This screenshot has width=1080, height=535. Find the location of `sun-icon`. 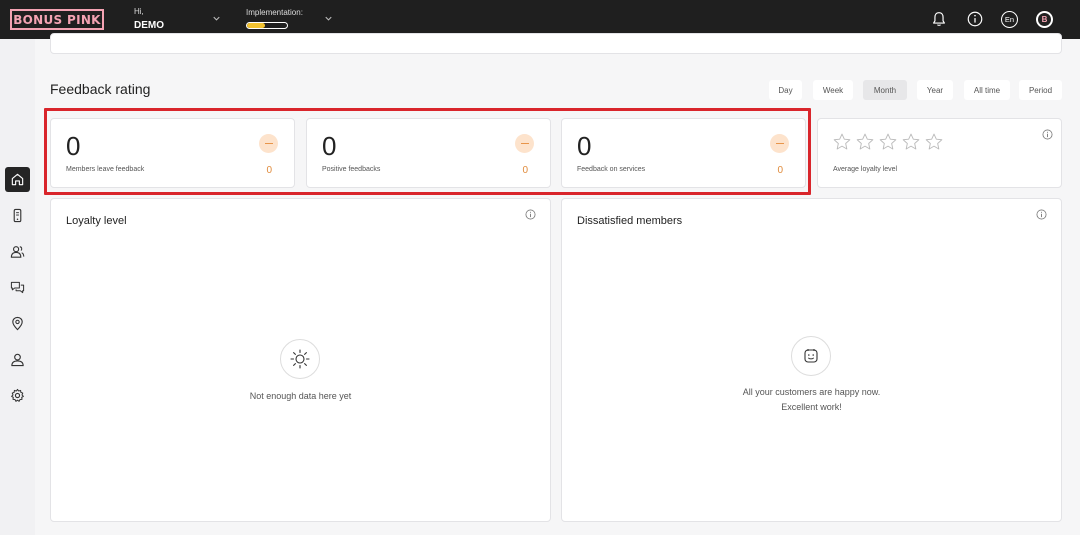

sun-icon is located at coordinates (300, 359).